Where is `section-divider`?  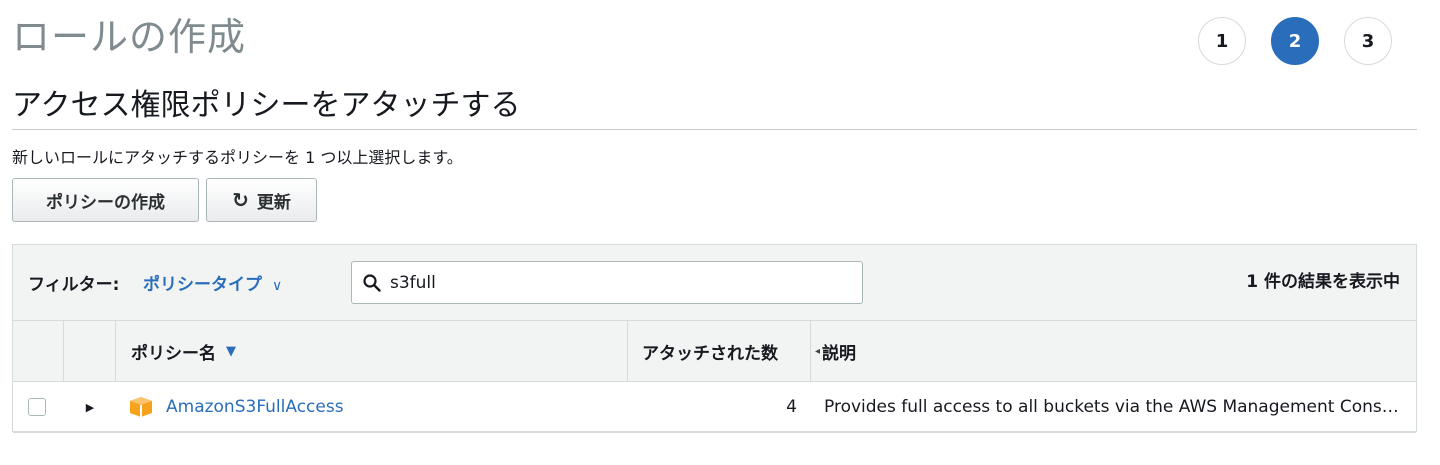 section-divider is located at coordinates (714, 129).